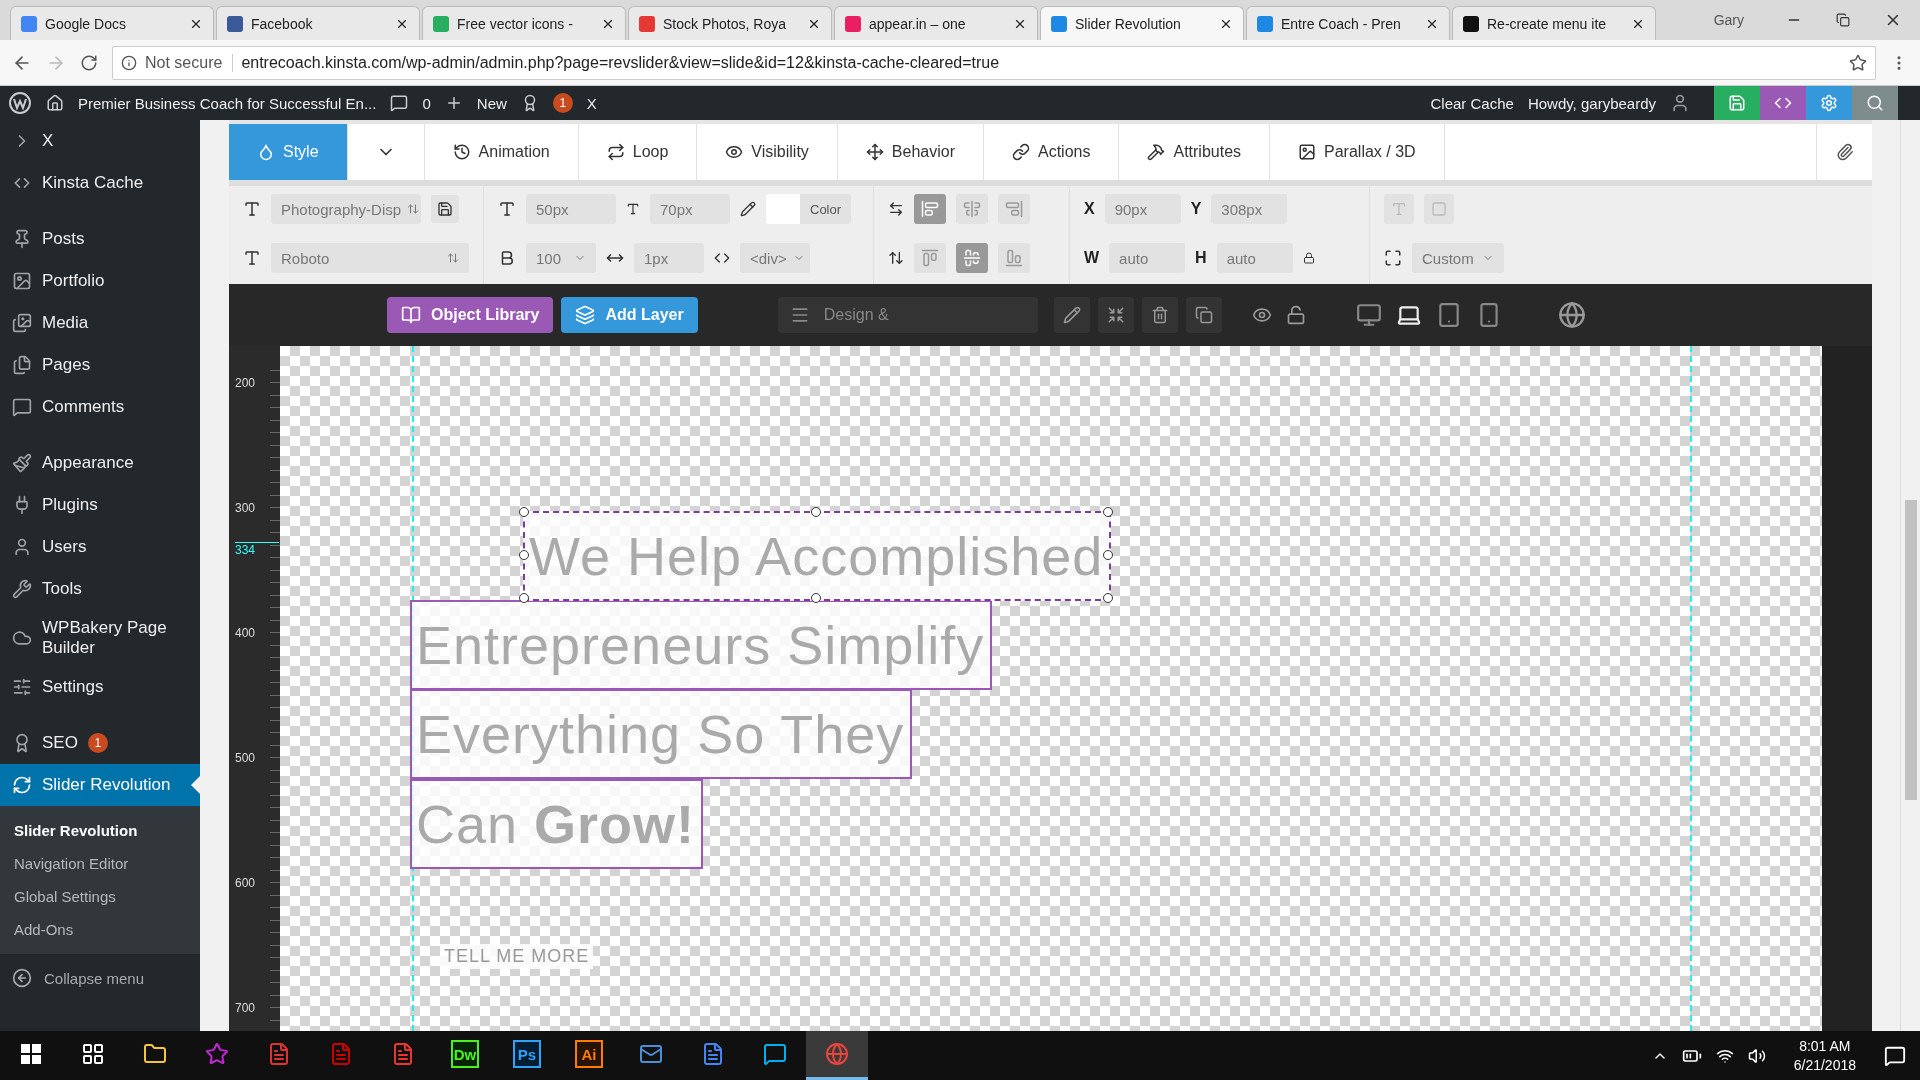  Describe the element at coordinates (1159, 315) in the screenshot. I see `delete-button` at that location.